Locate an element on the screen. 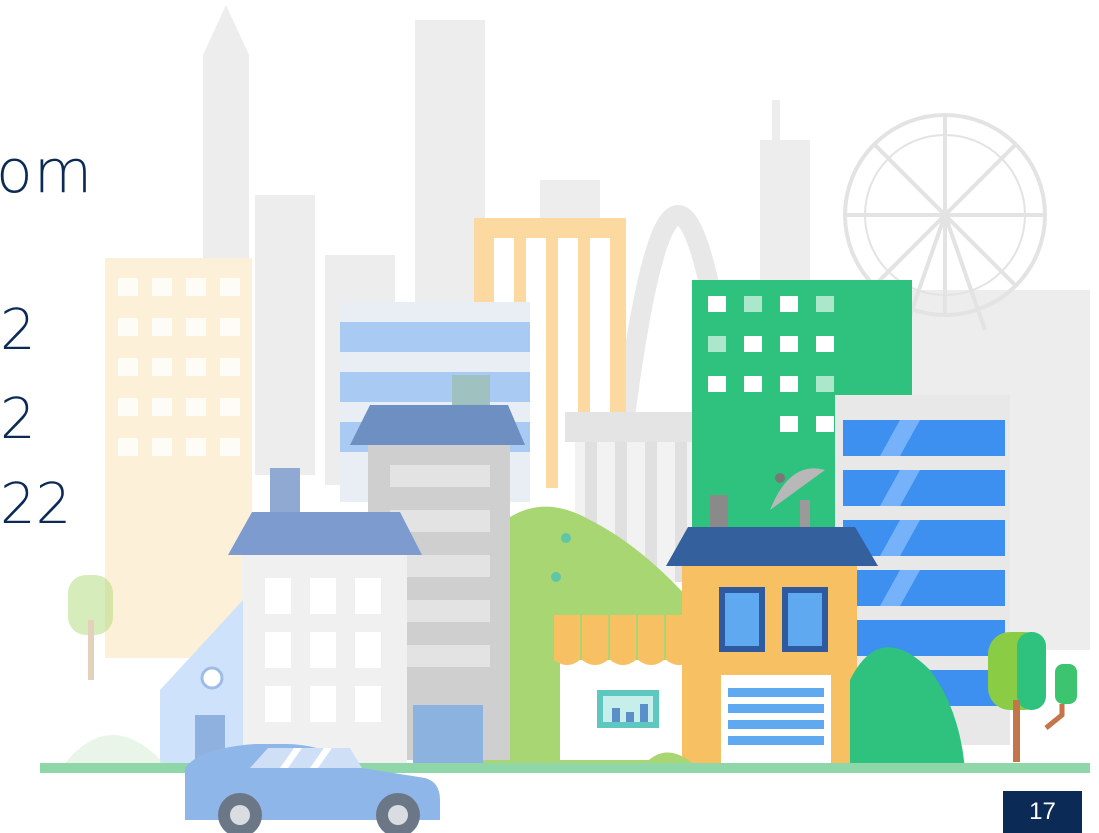 The height and width of the screenshot is (833, 1099). slide-line-2: 2 is located at coordinates (18, 419).